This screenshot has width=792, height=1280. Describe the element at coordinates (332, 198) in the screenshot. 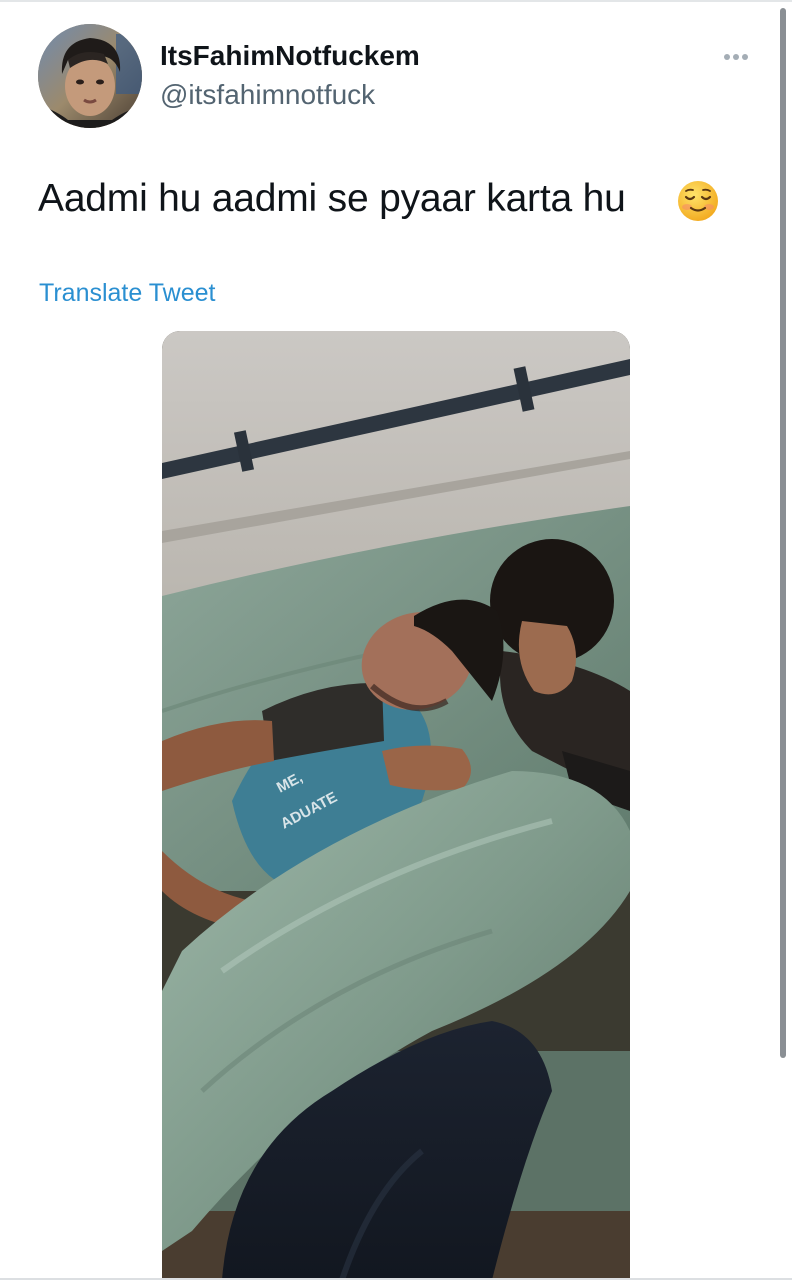

I see `tweet-text: Aadmi hu aadmi se pyaar karta hu` at that location.